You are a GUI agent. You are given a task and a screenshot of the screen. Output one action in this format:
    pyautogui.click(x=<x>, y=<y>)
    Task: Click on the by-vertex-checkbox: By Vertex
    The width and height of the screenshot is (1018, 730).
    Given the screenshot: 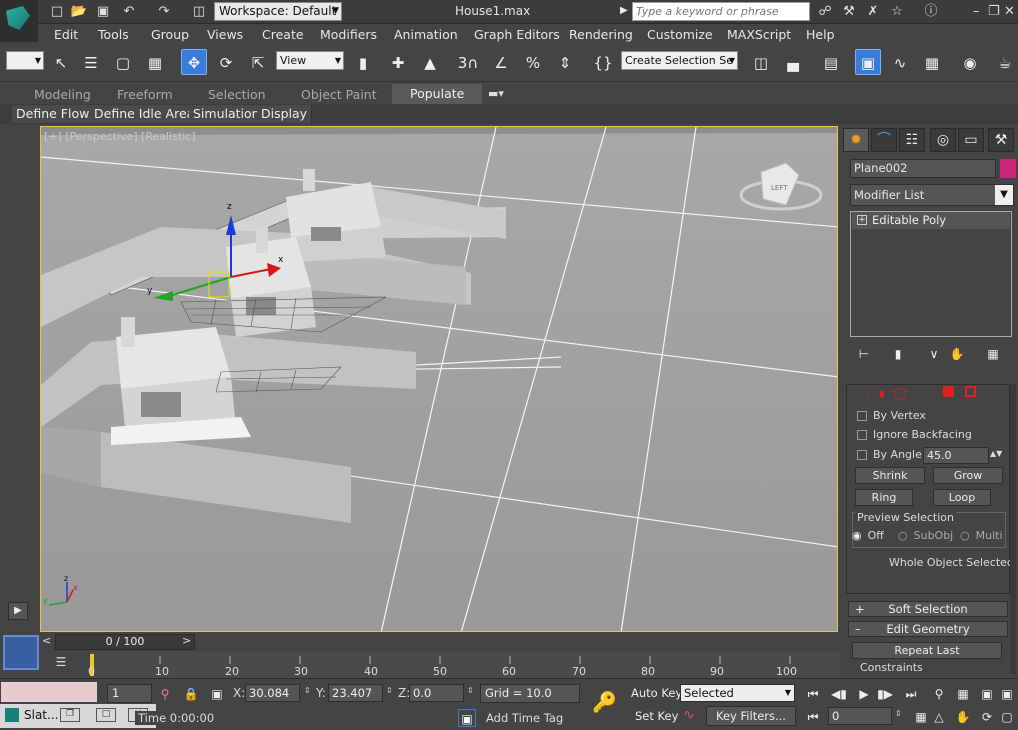 What is the action you would take?
    pyautogui.click(x=891, y=415)
    